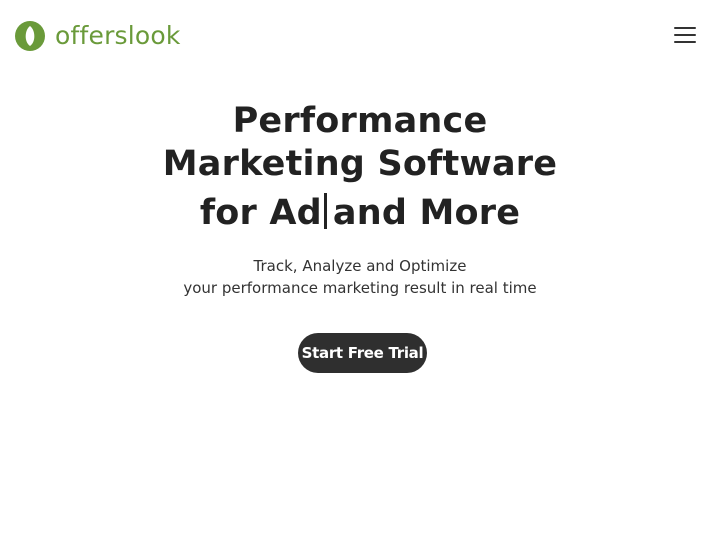  I want to click on hero-title-line-2: Marketing Software, so click(360, 164).